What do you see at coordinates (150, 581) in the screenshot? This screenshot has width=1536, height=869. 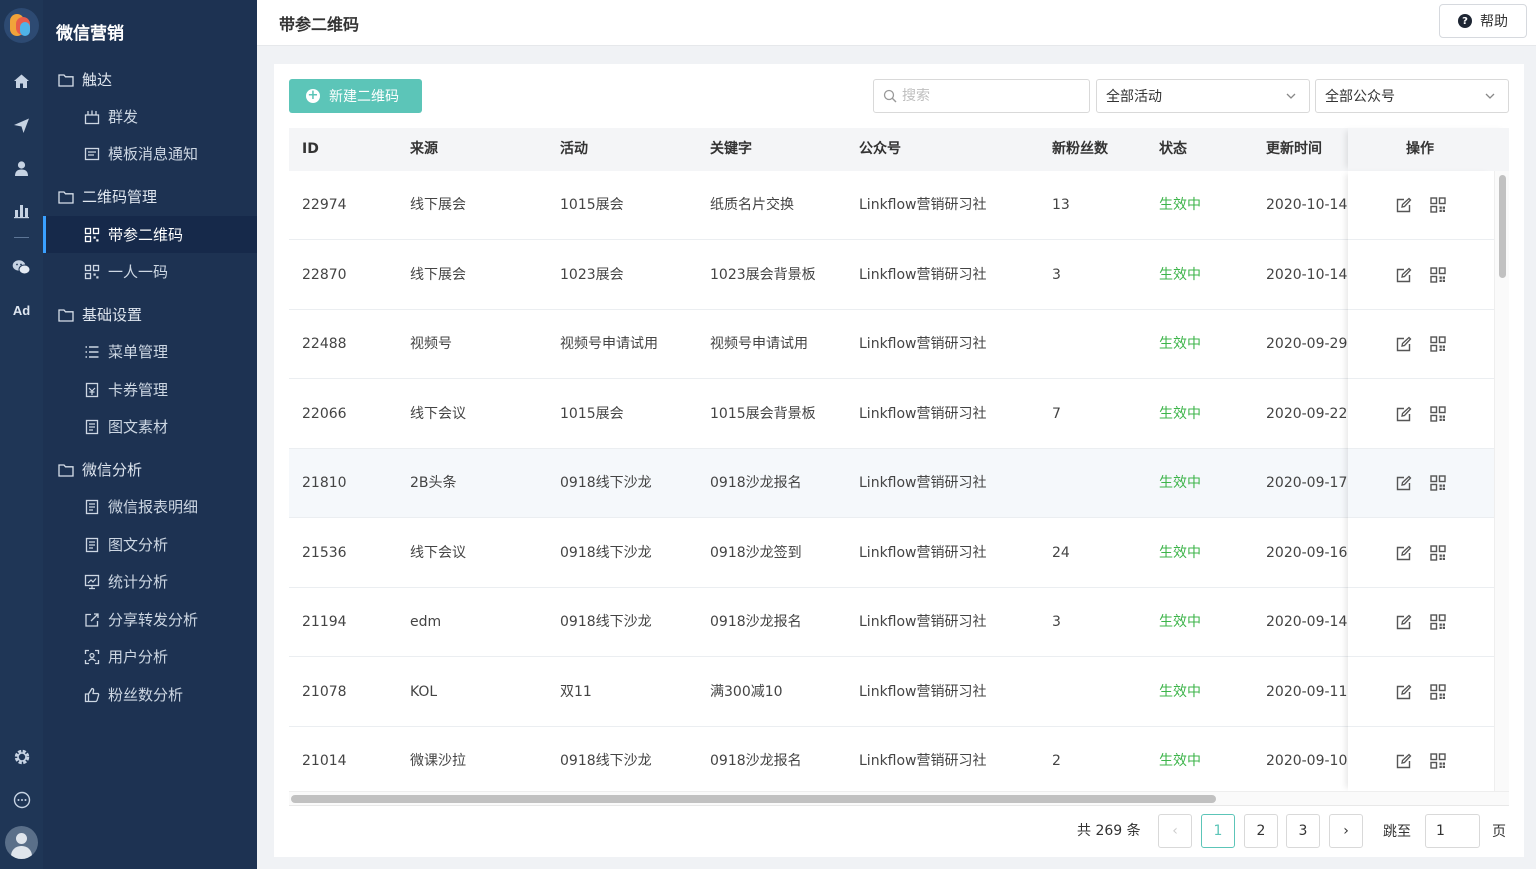 I see `sidebar-item-statistics-analysis: 统计分析` at bounding box center [150, 581].